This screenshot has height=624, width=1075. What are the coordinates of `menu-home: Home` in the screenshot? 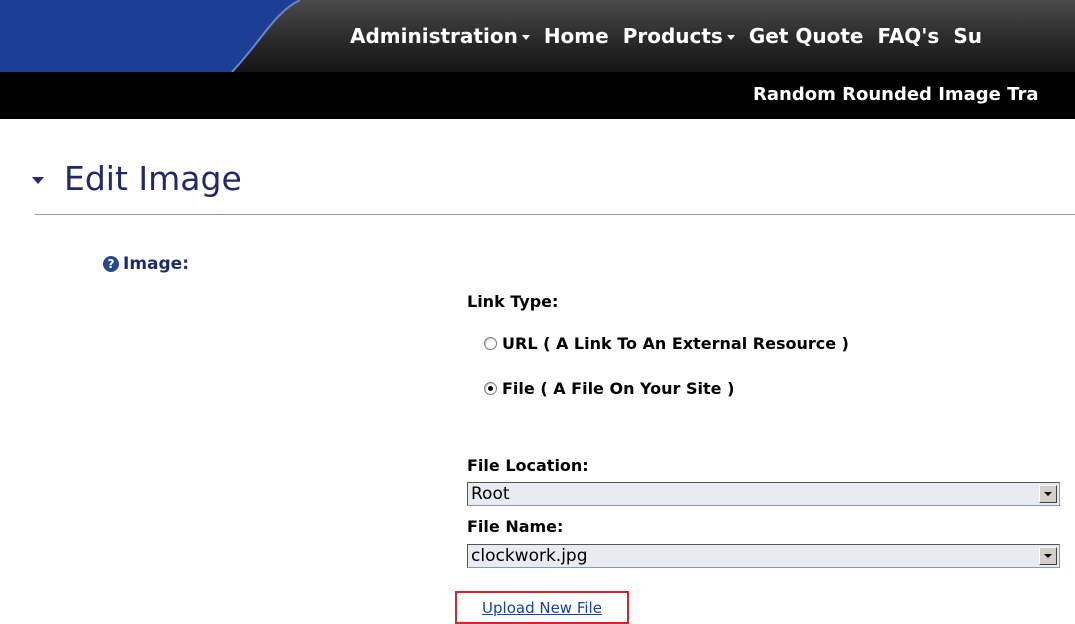 It's located at (576, 36).